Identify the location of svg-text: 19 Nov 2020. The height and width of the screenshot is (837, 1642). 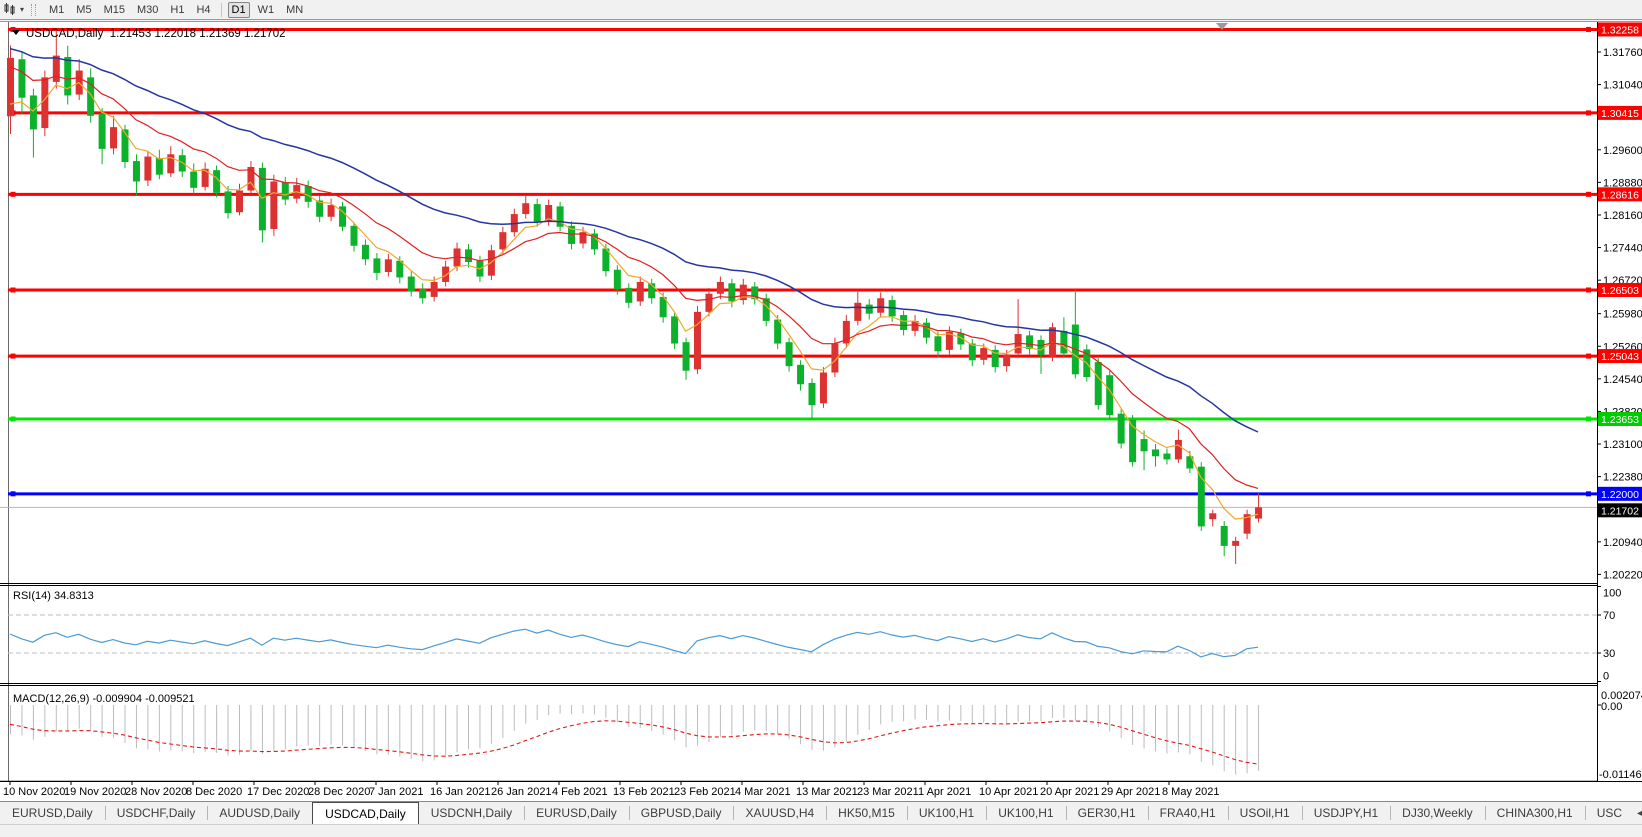
(95, 792).